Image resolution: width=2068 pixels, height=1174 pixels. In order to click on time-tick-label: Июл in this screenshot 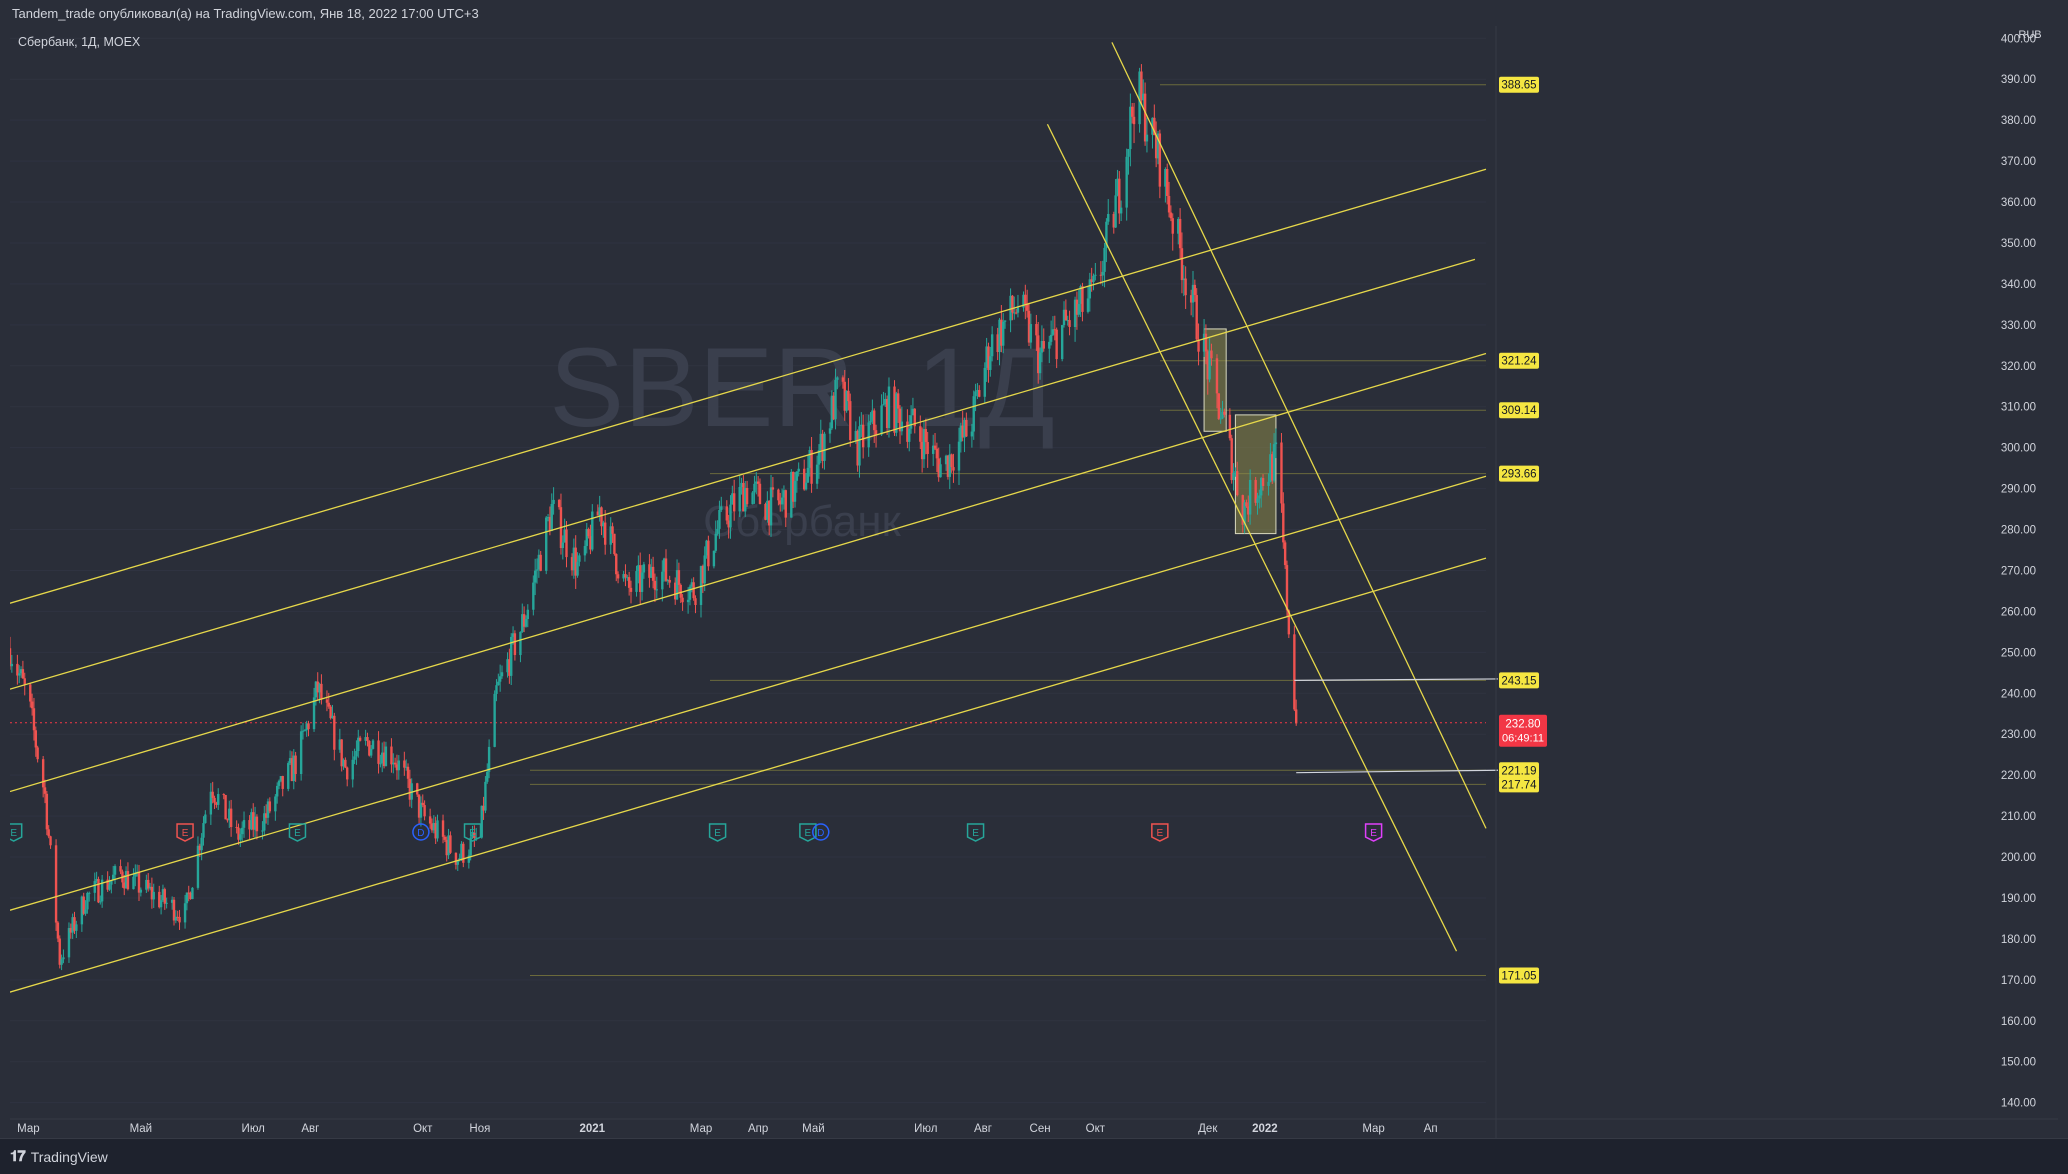, I will do `click(925, 1129)`.